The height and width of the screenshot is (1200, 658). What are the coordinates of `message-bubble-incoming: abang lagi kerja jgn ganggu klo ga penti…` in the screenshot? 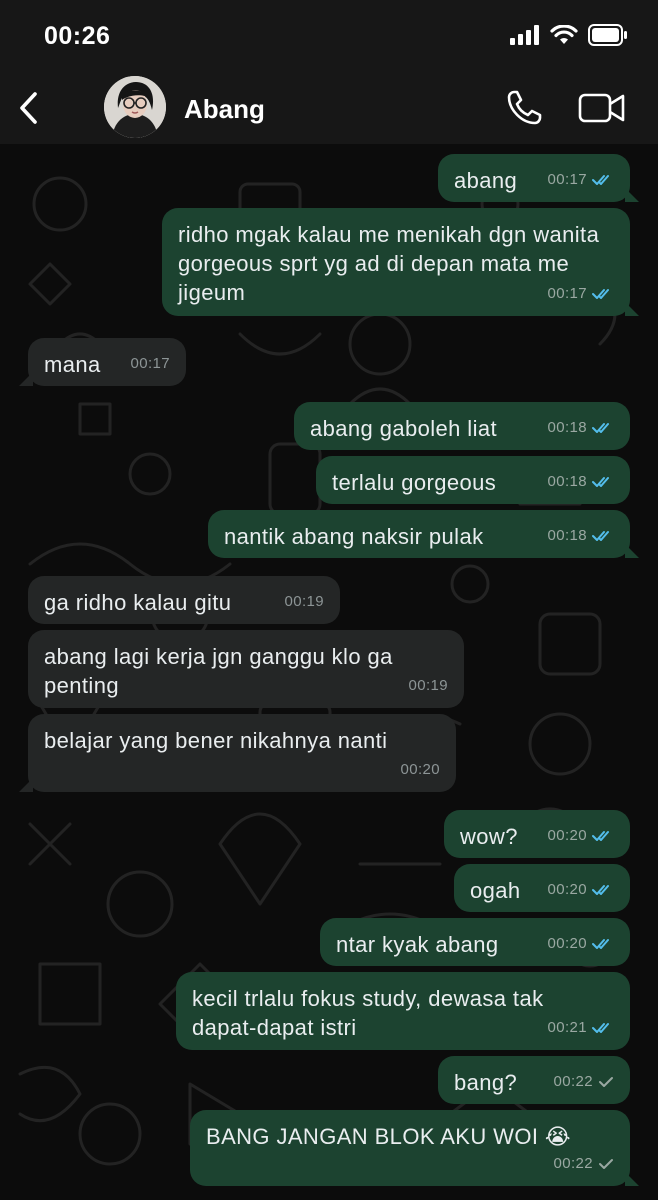 It's located at (246, 669).